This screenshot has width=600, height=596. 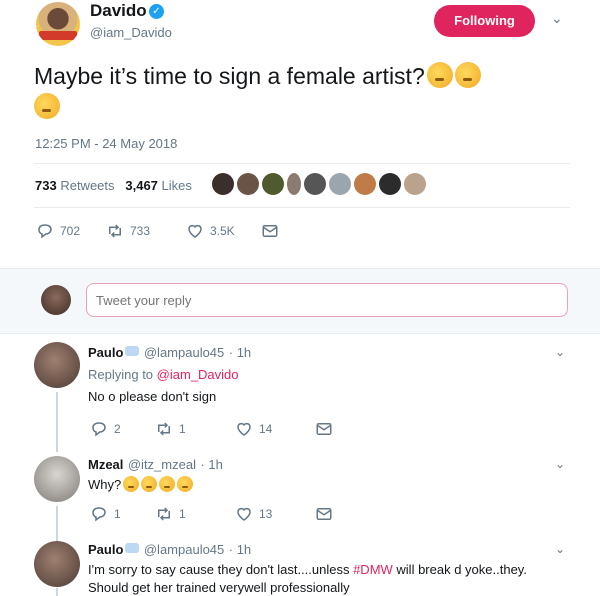 I want to click on avatar-badge, so click(x=58, y=35).